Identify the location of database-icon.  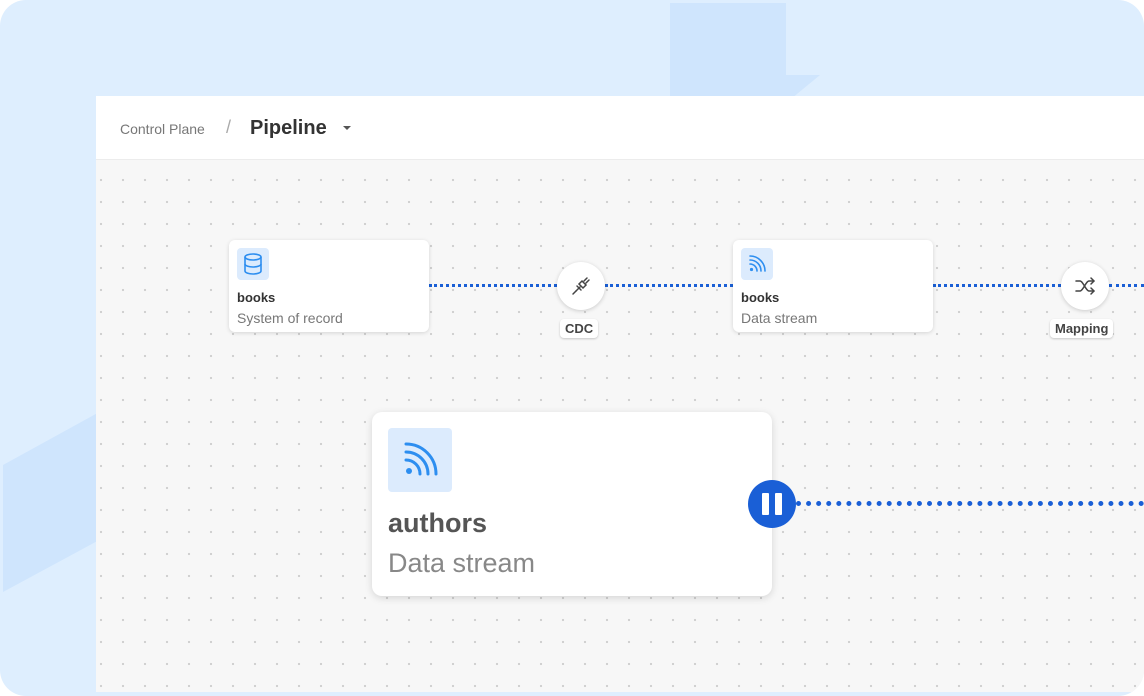
(253, 264).